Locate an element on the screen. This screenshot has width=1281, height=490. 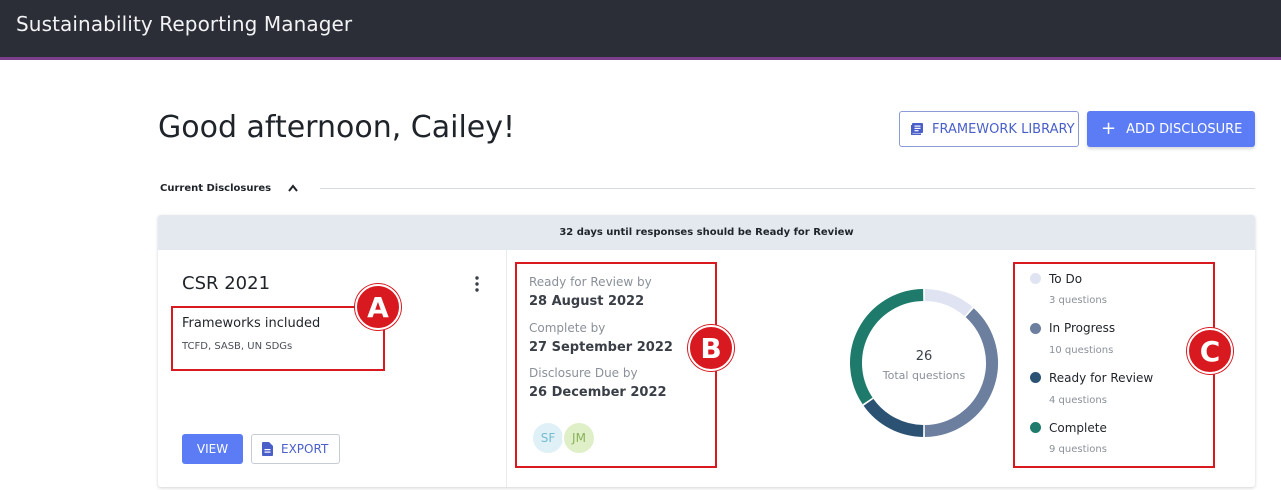
add-disclosure-button: + ADD DISCLOSURE is located at coordinates (1171, 129).